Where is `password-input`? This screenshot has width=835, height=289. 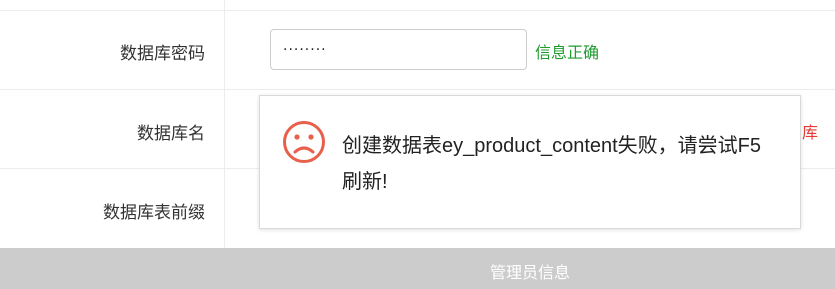
password-input is located at coordinates (398, 49).